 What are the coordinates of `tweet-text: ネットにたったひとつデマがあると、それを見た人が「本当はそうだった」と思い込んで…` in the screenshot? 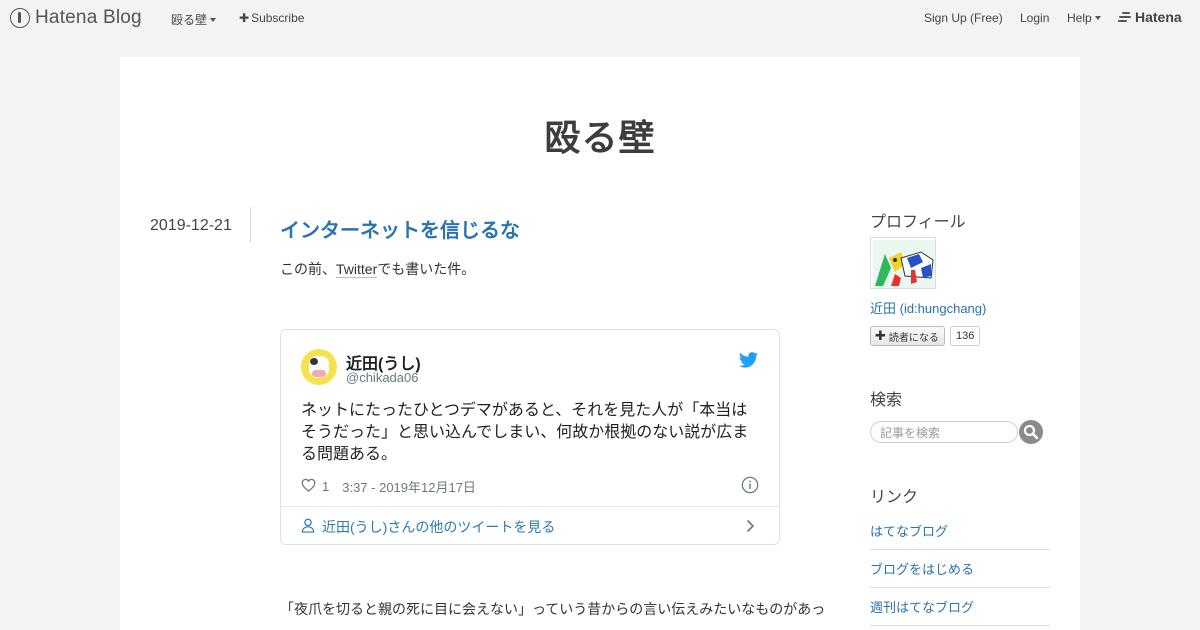 It's located at (525, 432).